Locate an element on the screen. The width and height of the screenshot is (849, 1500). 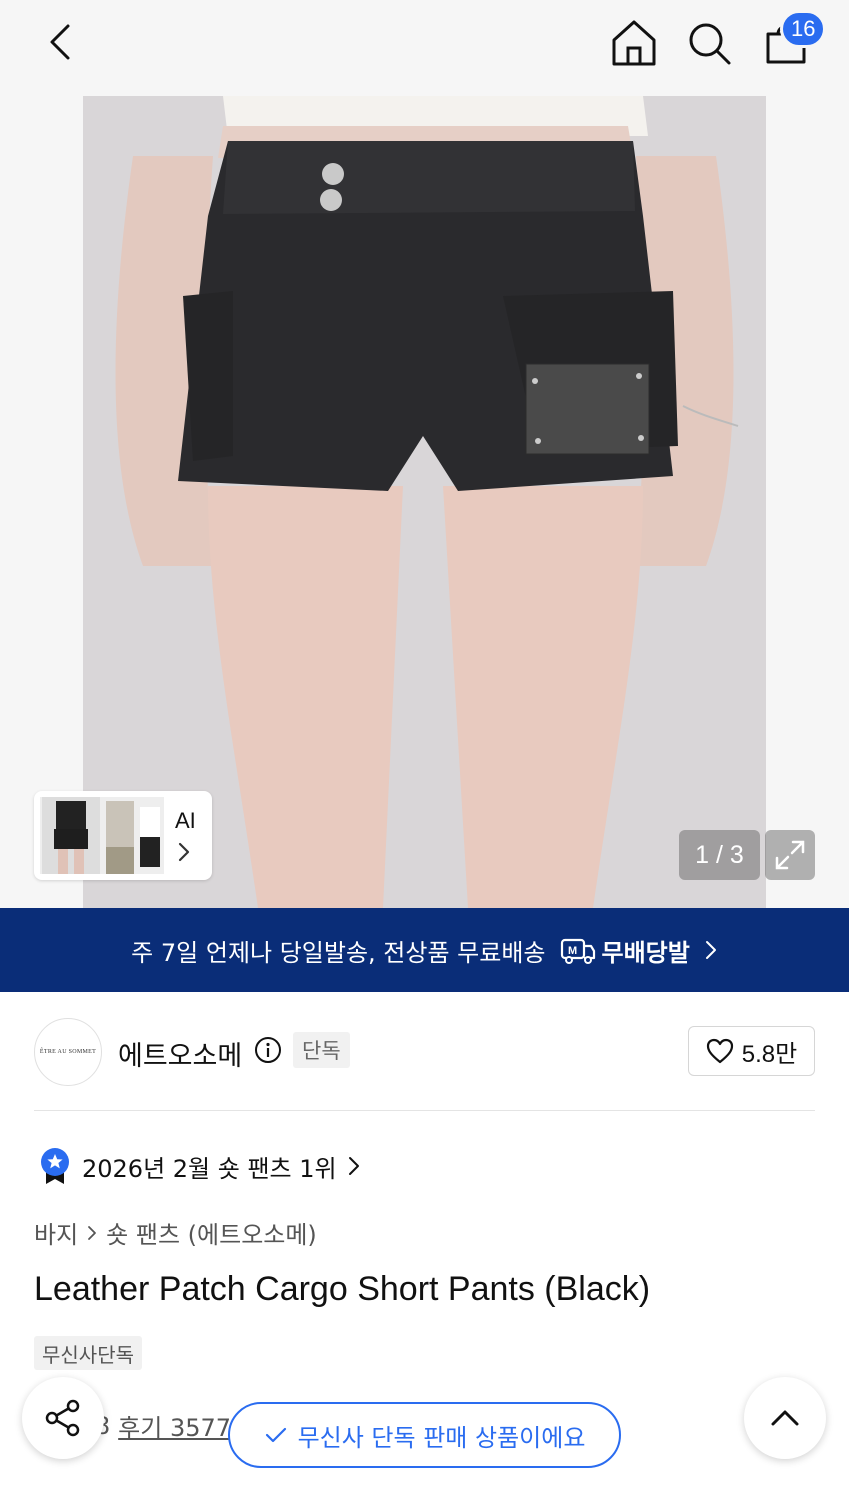
back-button is located at coordinates (62, 42).